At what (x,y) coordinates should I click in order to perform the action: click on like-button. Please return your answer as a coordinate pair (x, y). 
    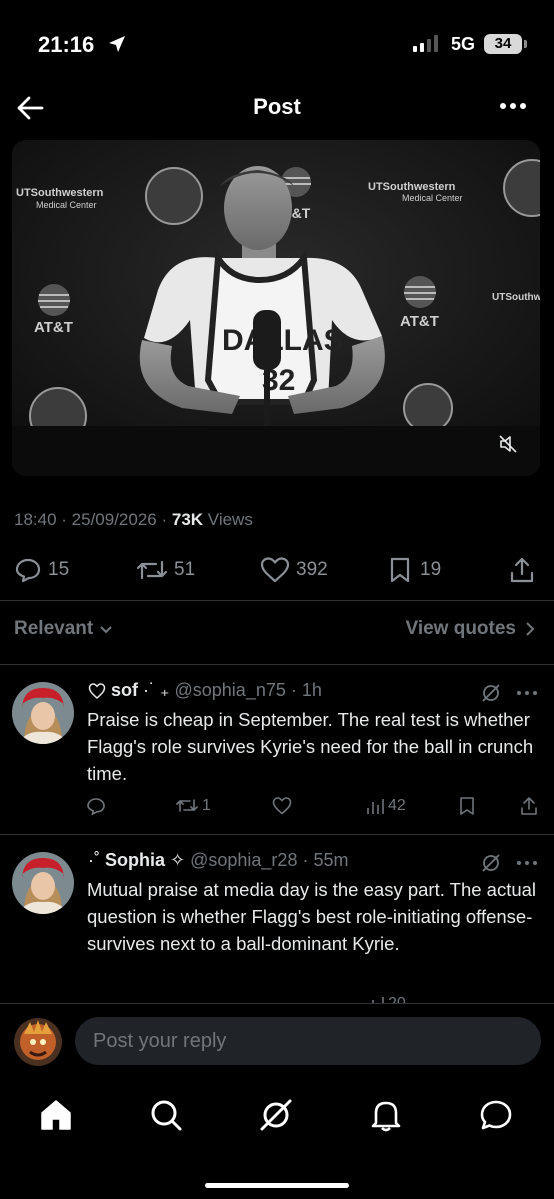
    Looking at the image, I should click on (282, 806).